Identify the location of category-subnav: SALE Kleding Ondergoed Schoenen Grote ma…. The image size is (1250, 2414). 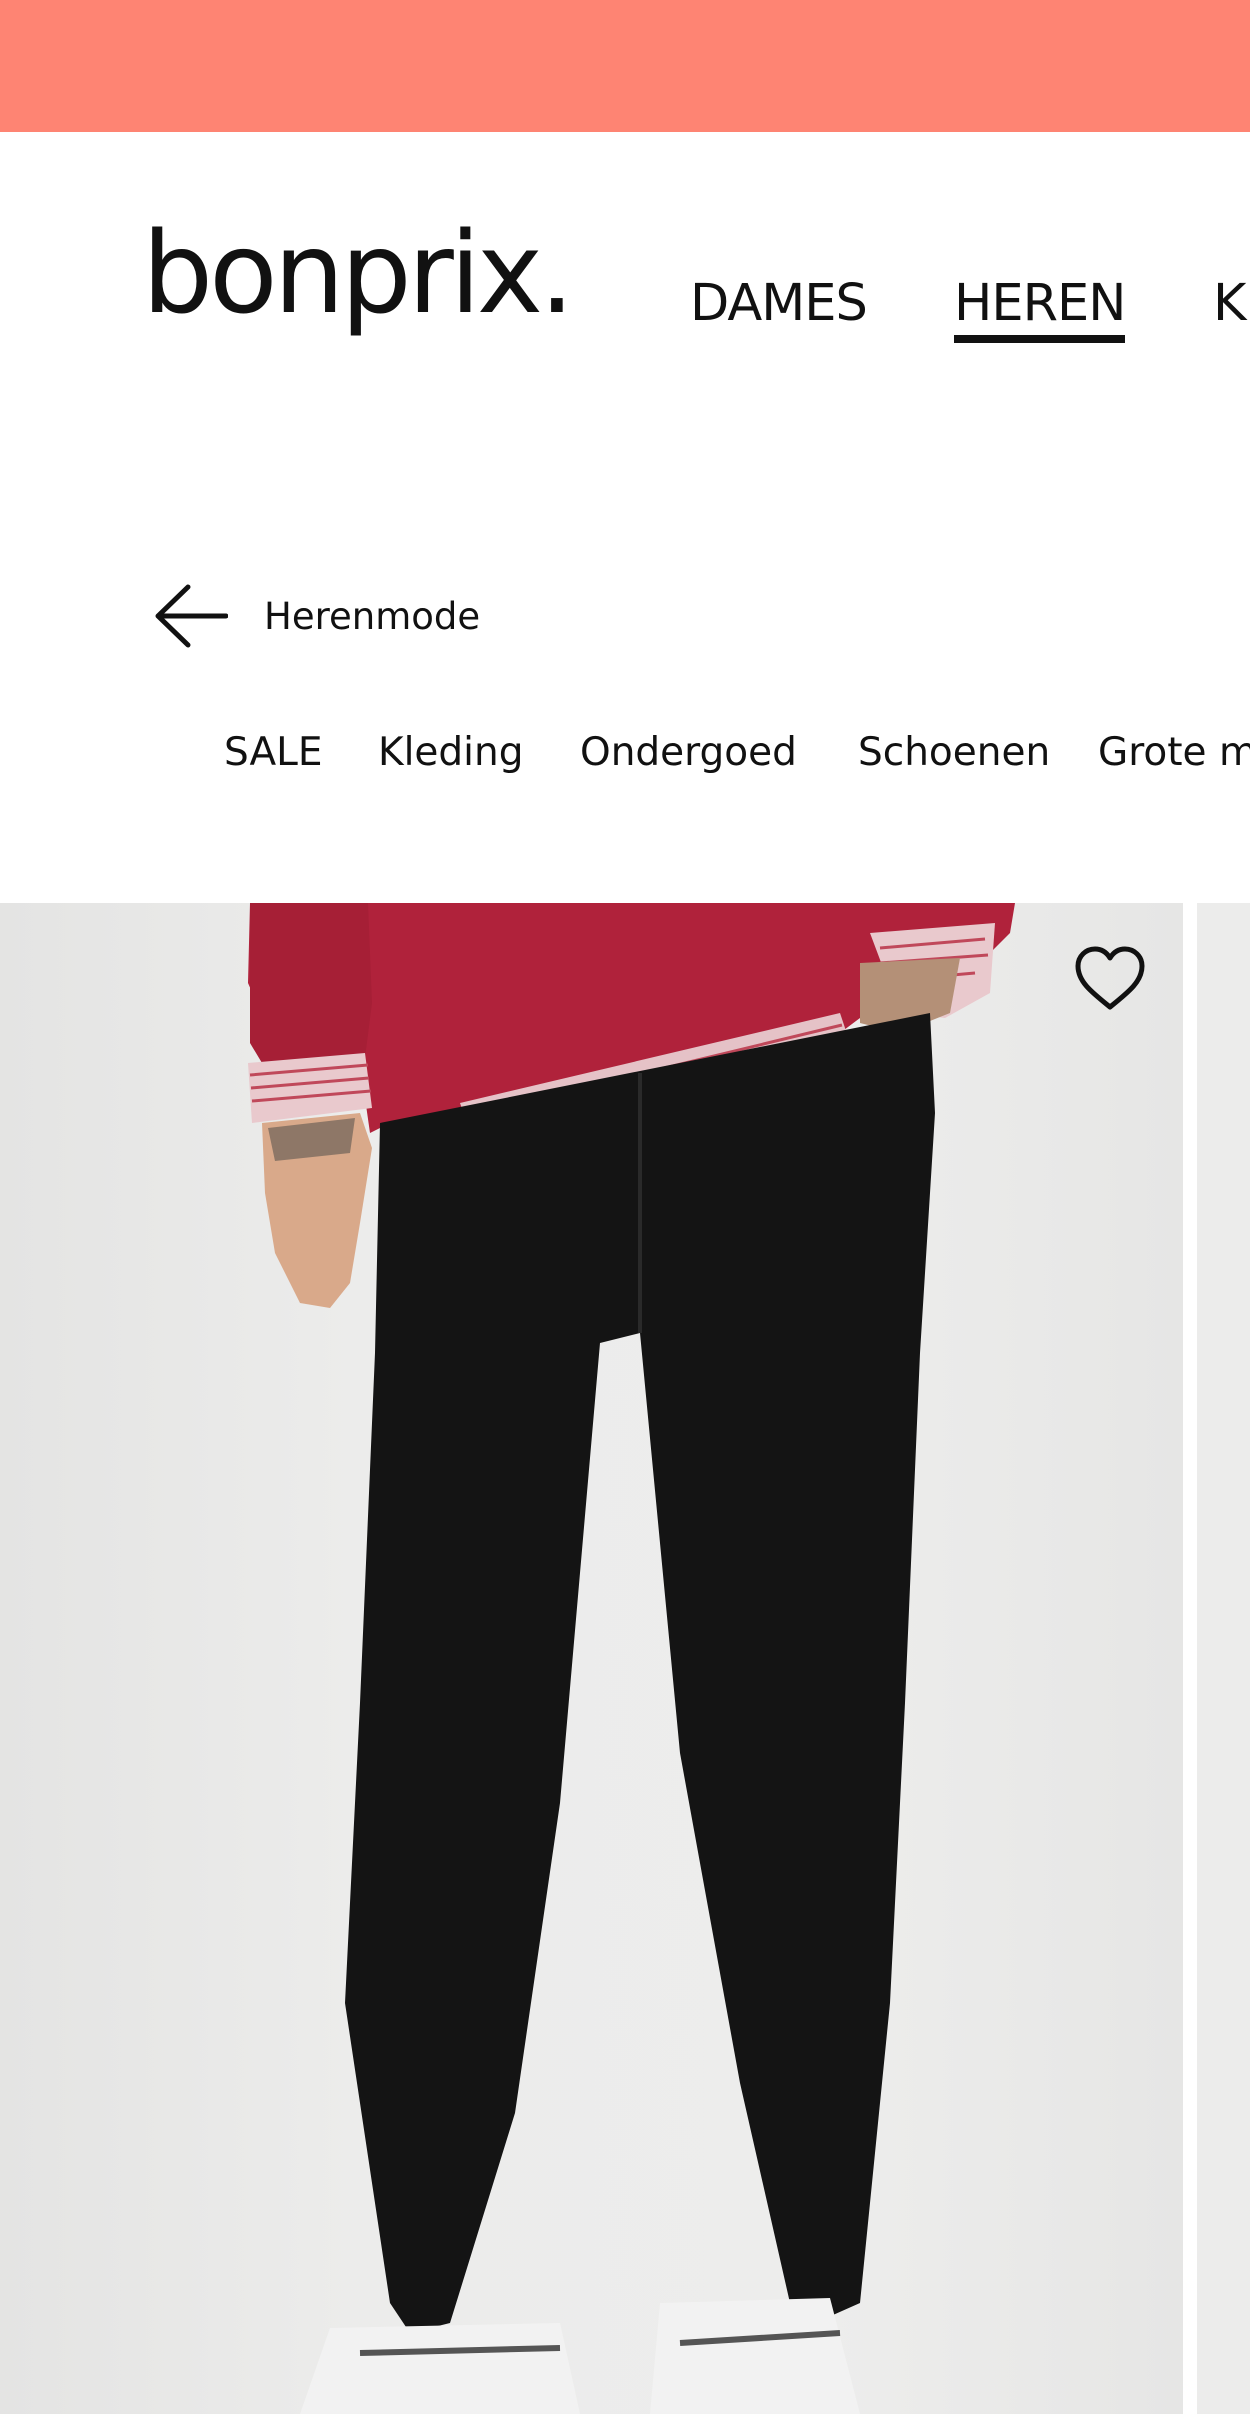
(737, 760).